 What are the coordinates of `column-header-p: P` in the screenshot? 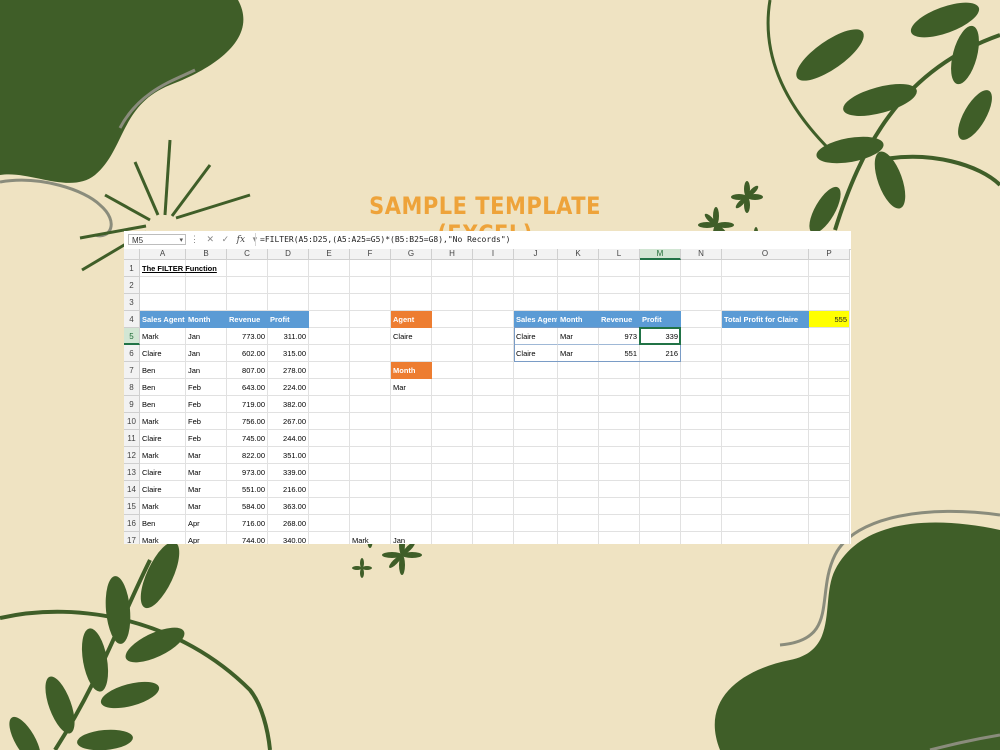 It's located at (829, 254).